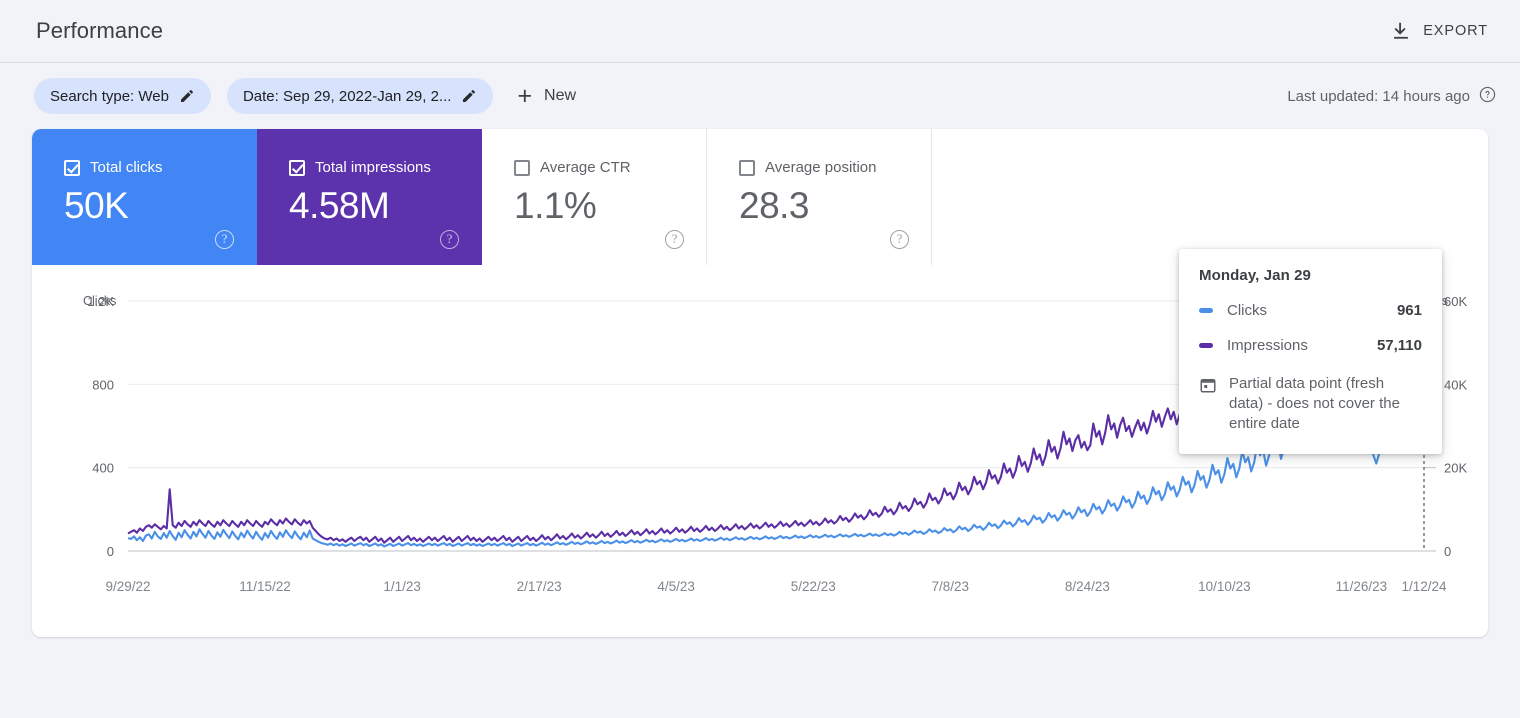 The height and width of the screenshot is (718, 1520). What do you see at coordinates (96, 205) in the screenshot?
I see `metric-total-clicks-value: 50K` at bounding box center [96, 205].